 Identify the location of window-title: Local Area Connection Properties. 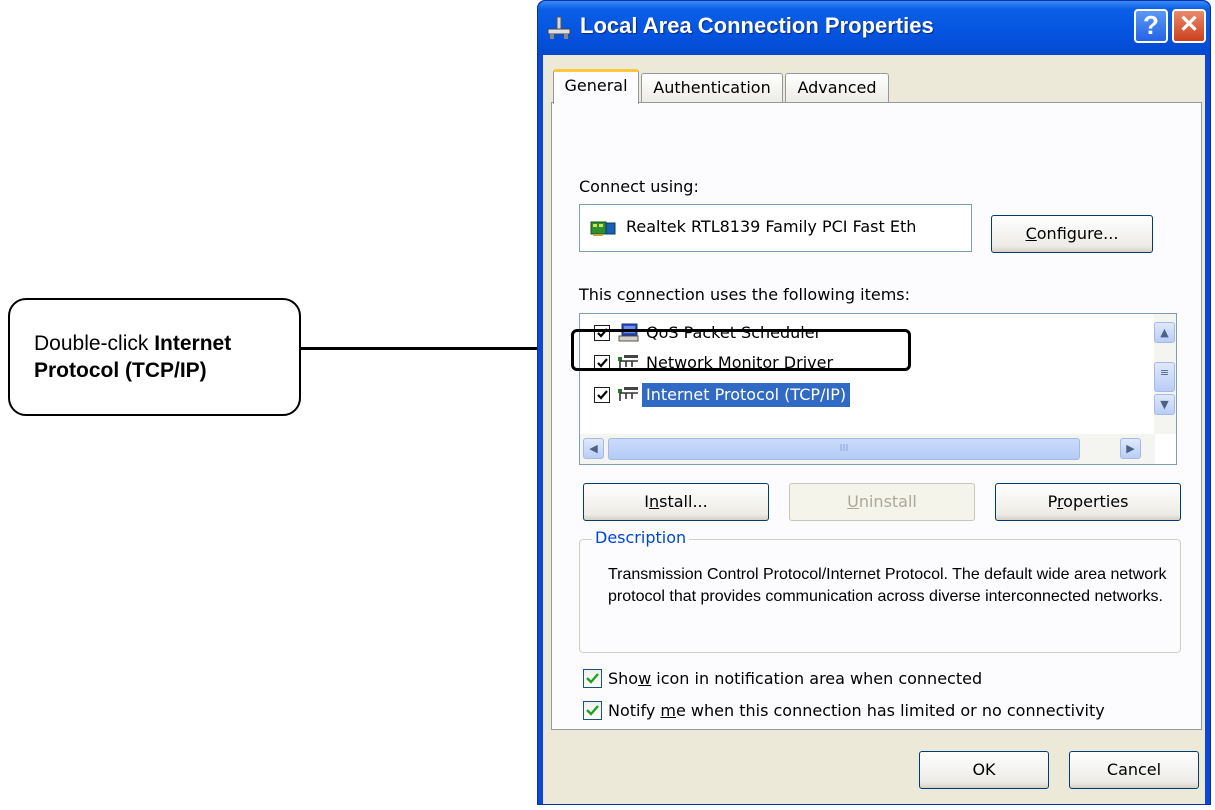
(757, 25).